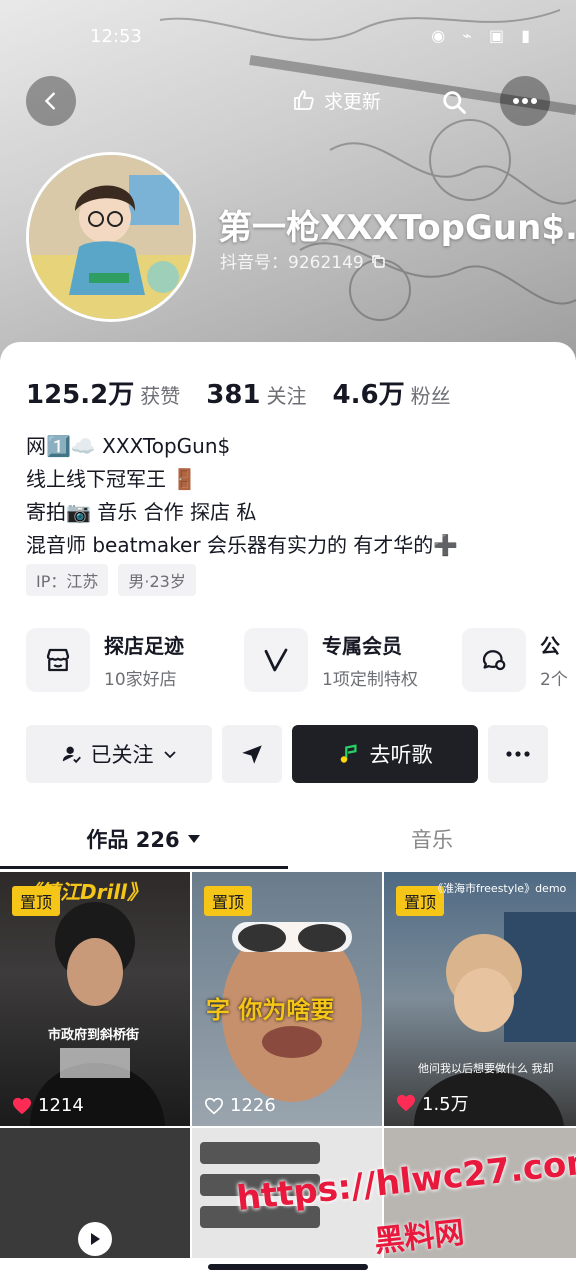 This screenshot has height=1280, width=576. I want to click on followed-label: 已关注, so click(122, 755).